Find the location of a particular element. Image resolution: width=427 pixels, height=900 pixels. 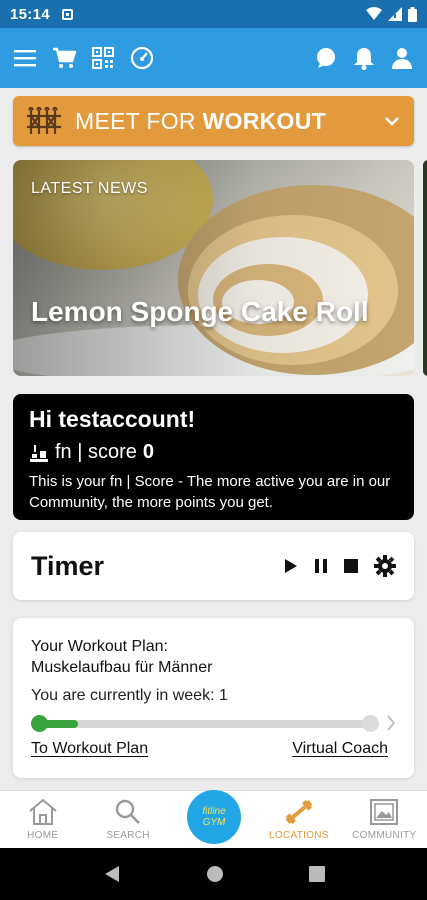

app-bar is located at coordinates (213, 58).